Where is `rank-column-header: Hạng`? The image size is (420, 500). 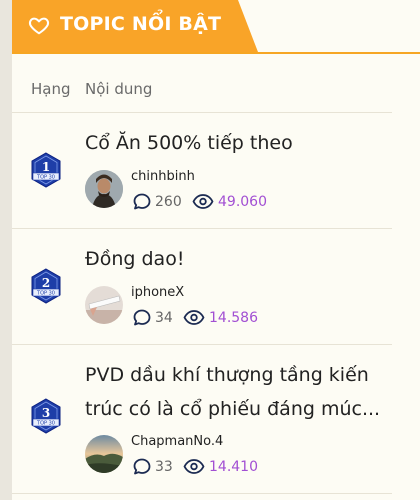 rank-column-header: Hạng is located at coordinates (51, 89).